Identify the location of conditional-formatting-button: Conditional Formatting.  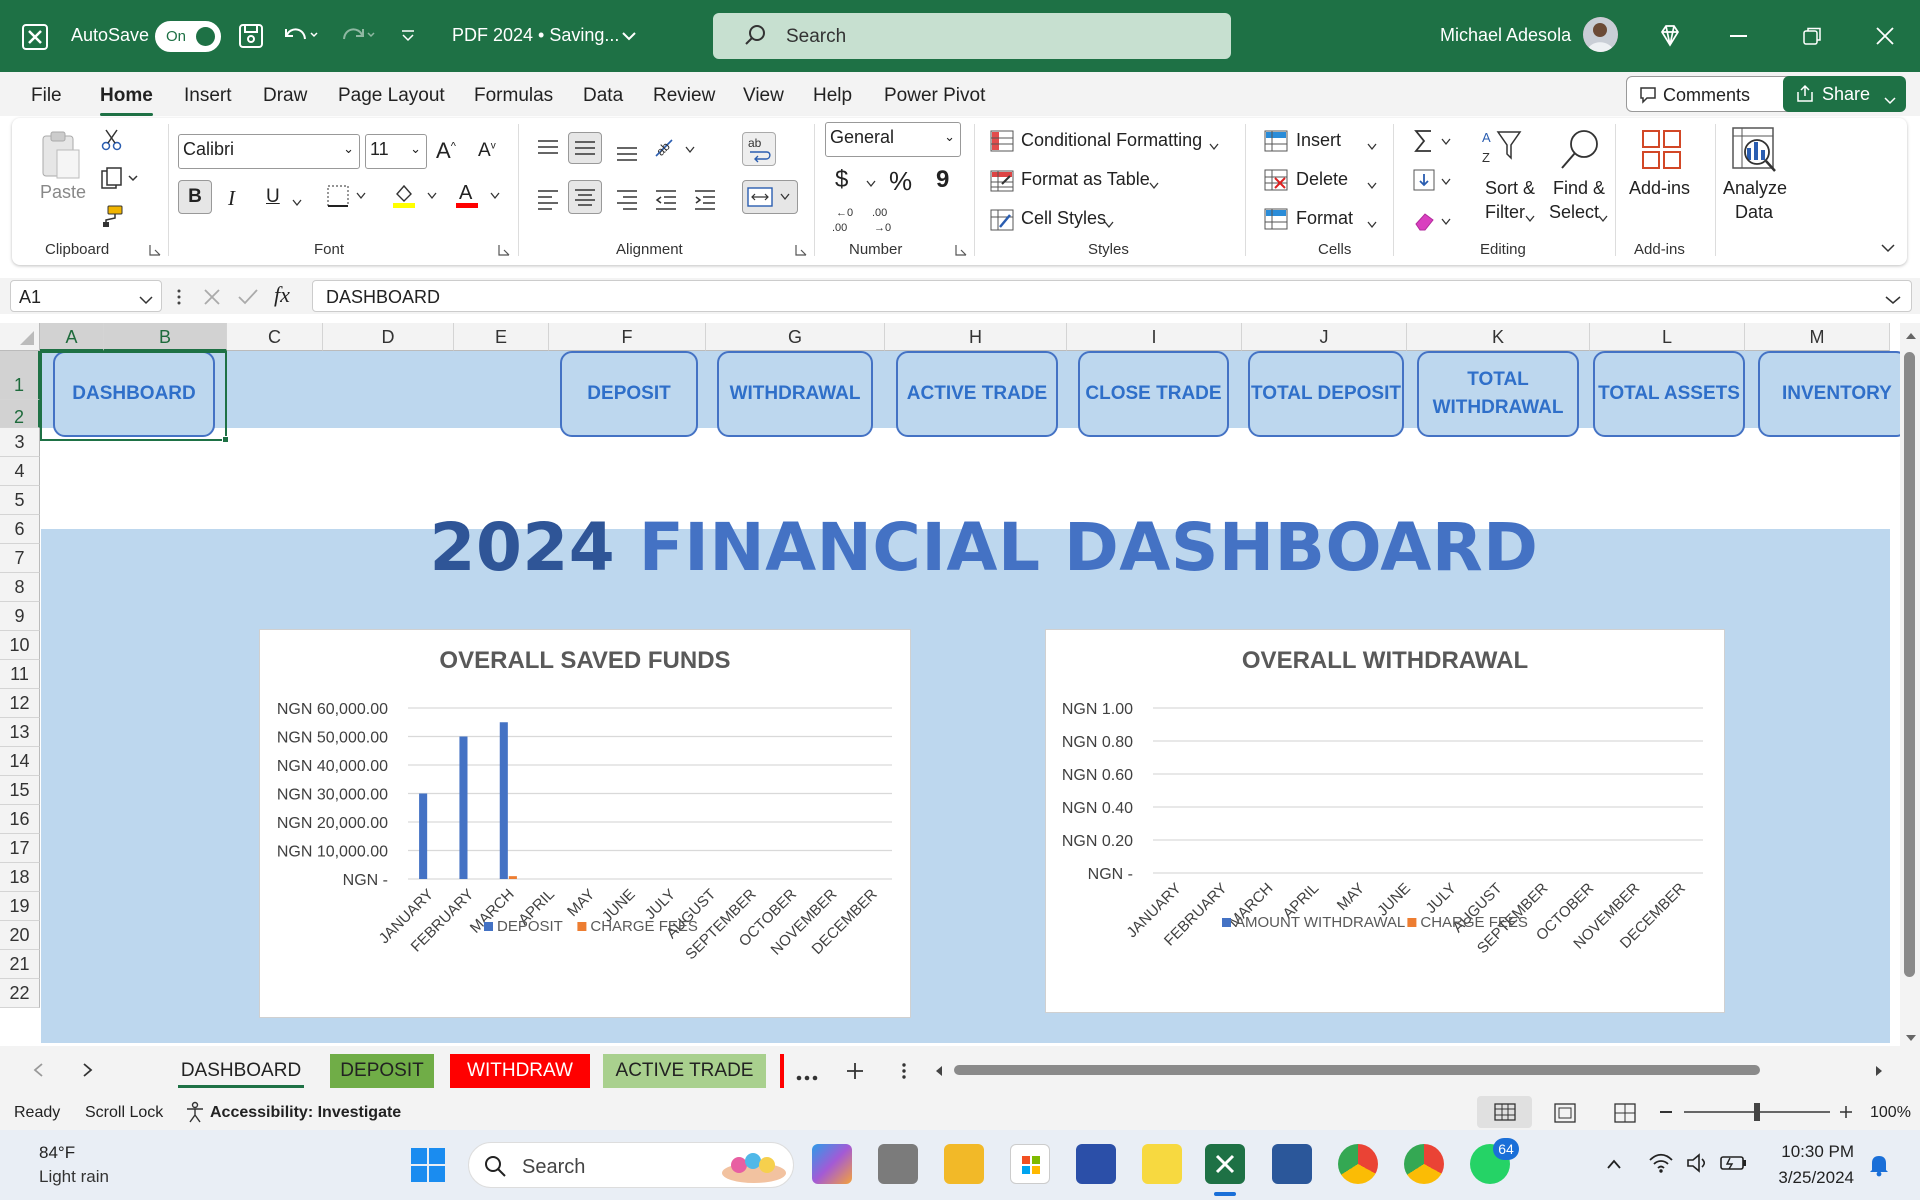
(1111, 140).